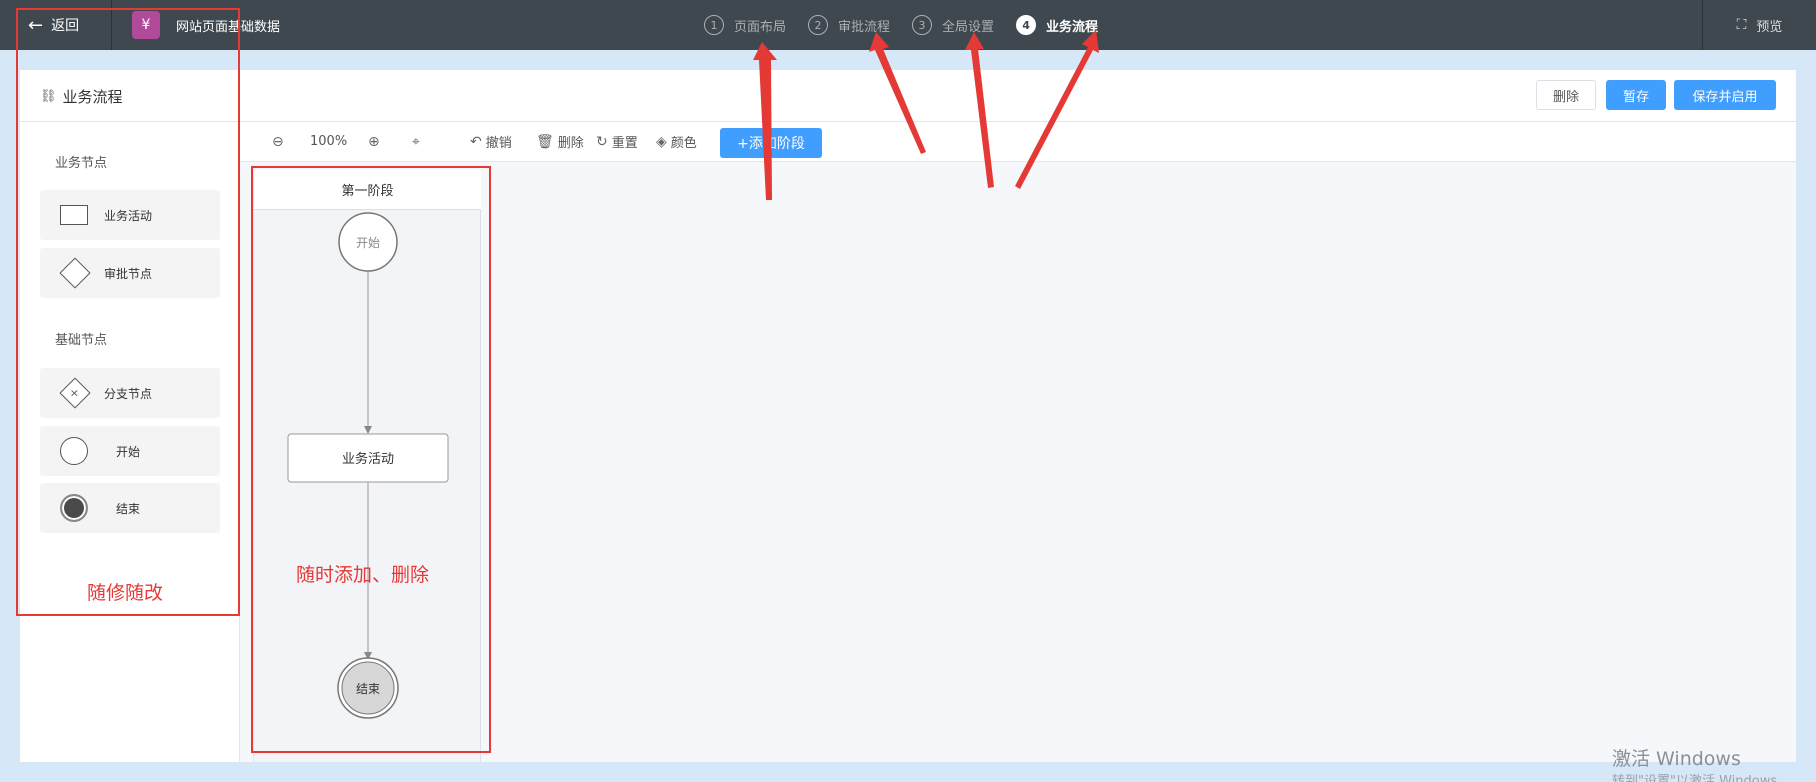 This screenshot has height=782, width=1816. Describe the element at coordinates (1676, 759) in the screenshot. I see `windows-watermark: 激活 Windows` at that location.